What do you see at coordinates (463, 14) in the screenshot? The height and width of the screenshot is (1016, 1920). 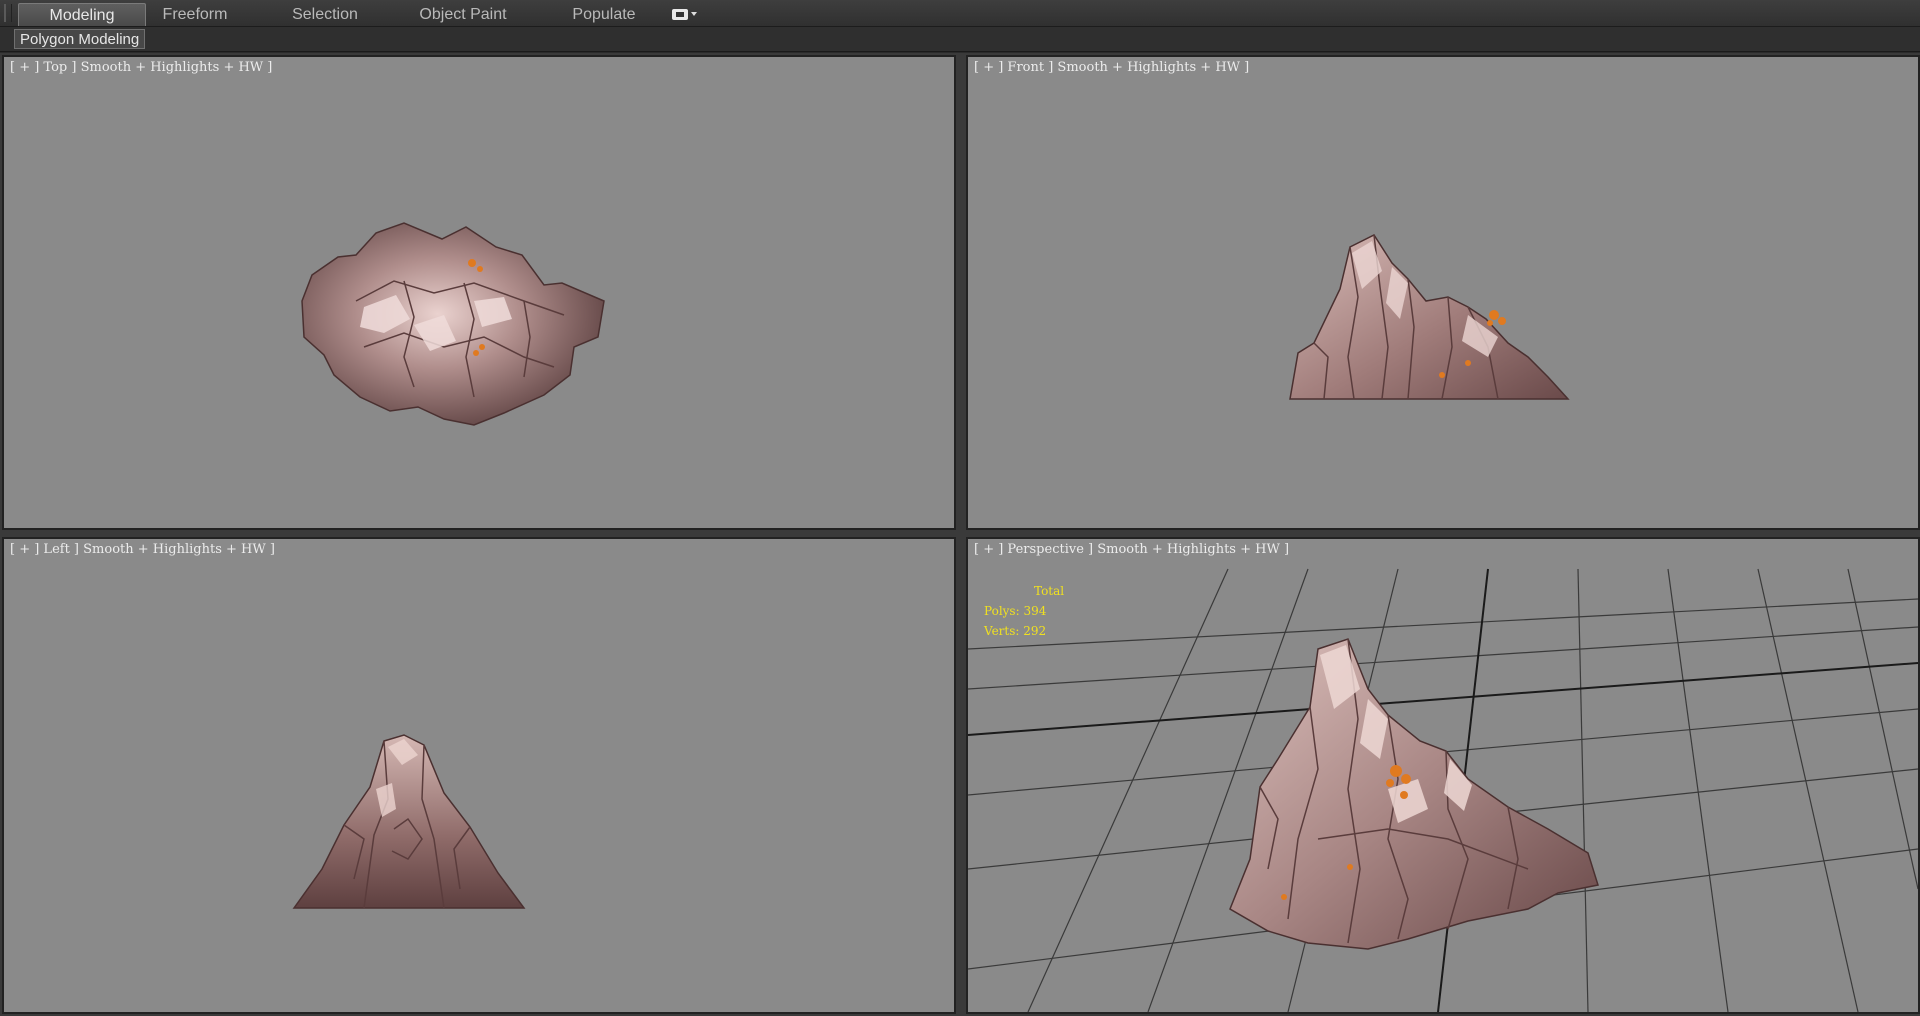 I see `tab-object-paint: Object Paint` at bounding box center [463, 14].